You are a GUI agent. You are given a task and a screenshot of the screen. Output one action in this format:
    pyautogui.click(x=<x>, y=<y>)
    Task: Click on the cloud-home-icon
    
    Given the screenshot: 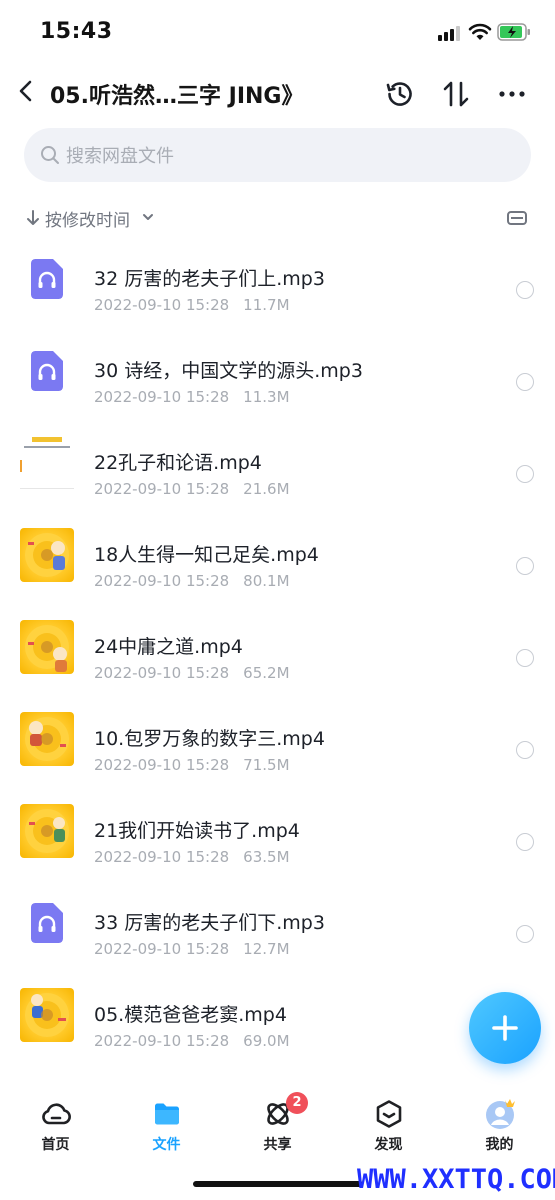 What is the action you would take?
    pyautogui.click(x=56, y=1114)
    